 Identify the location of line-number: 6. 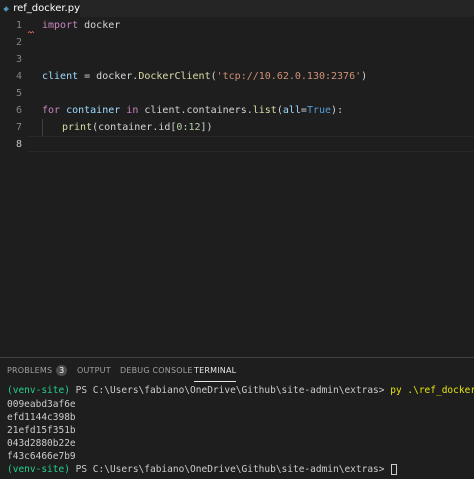
(18, 110).